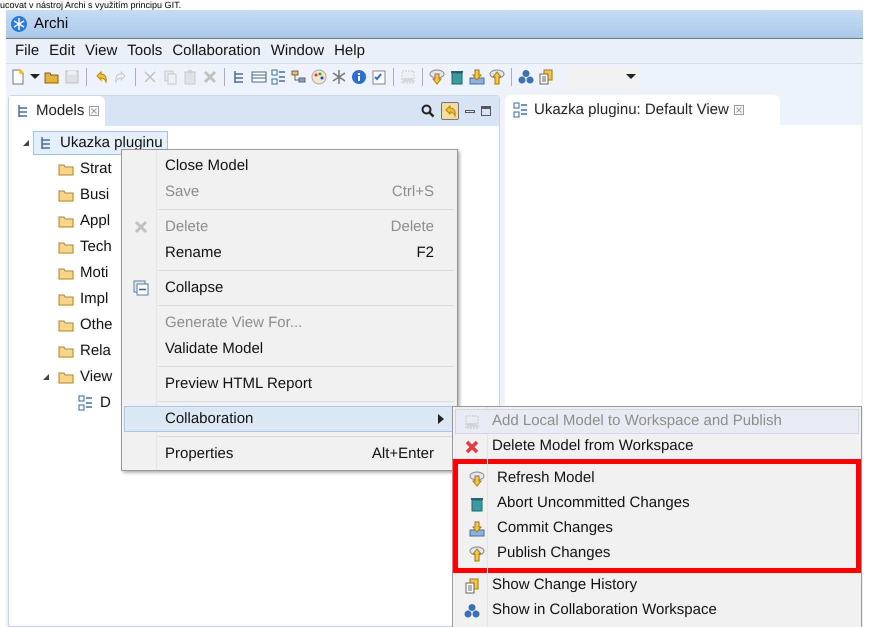 The height and width of the screenshot is (627, 869). I want to click on window-title: Archi, so click(51, 24).